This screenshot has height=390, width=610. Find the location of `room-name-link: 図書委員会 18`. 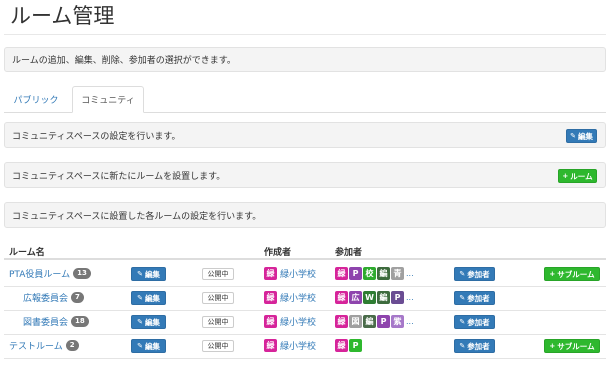

room-name-link: 図書委員会 18 is located at coordinates (56, 321).